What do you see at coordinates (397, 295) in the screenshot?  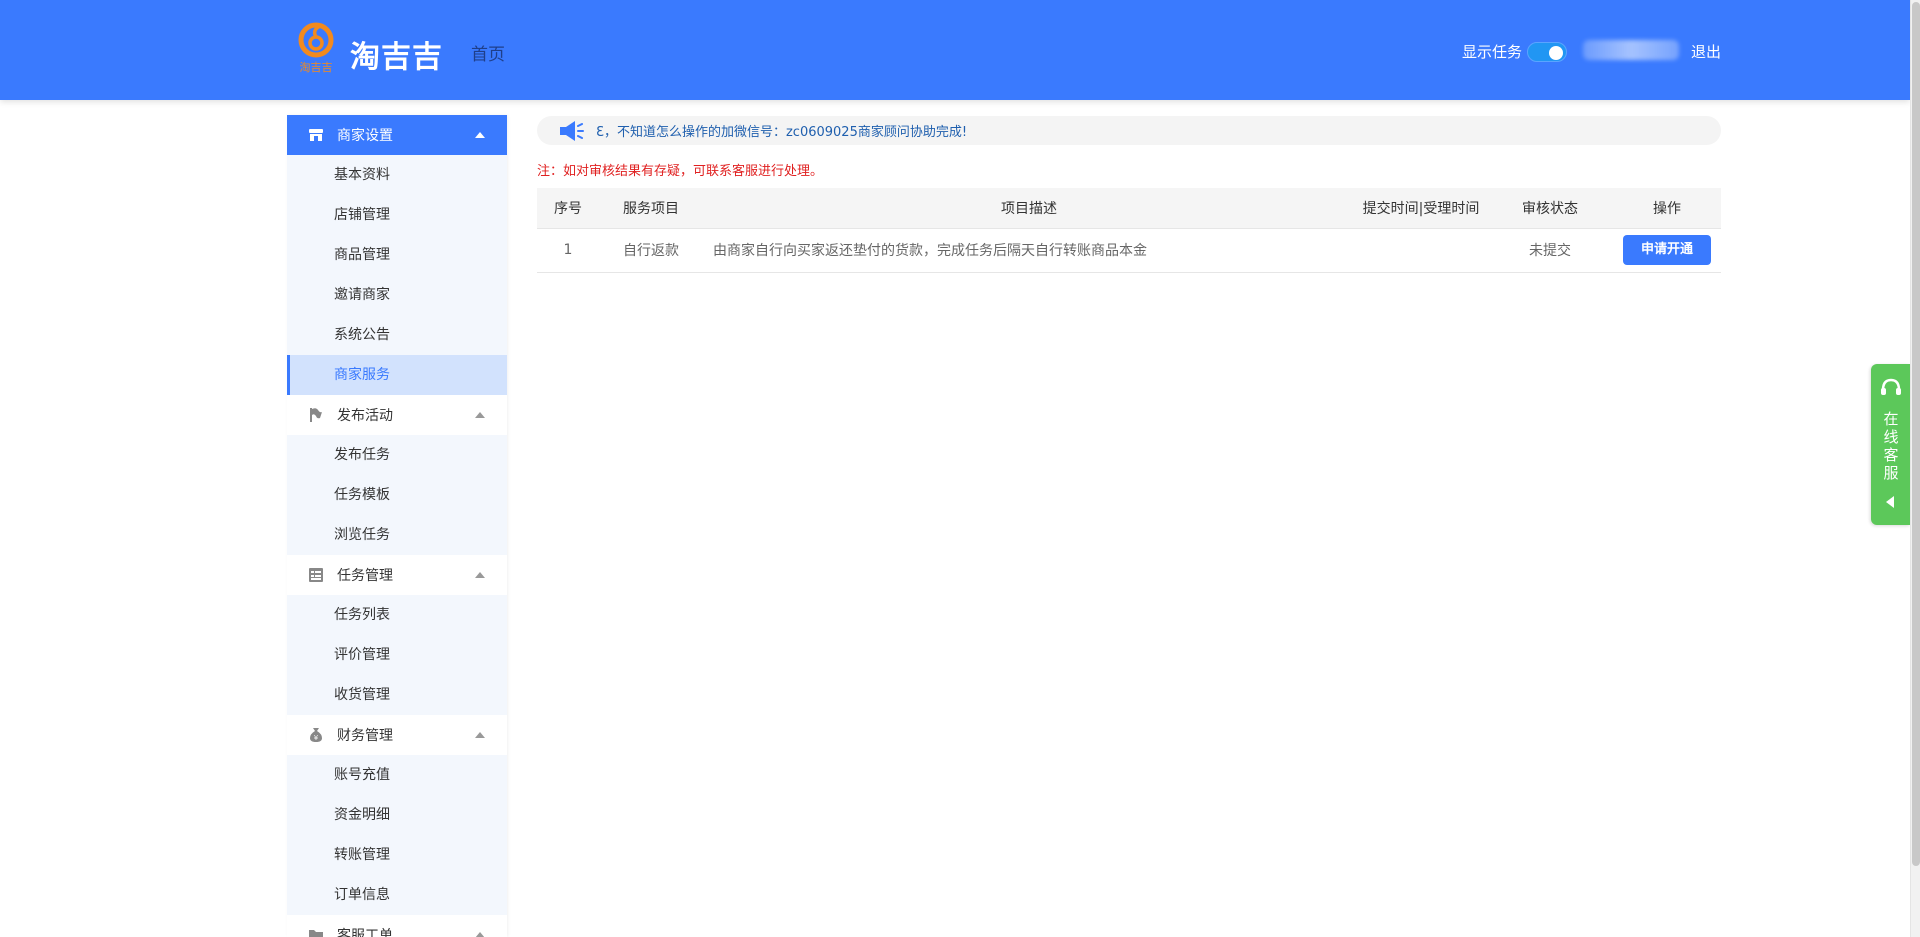 I see `sidebar-item-invite-merchant: 邀请商家` at bounding box center [397, 295].